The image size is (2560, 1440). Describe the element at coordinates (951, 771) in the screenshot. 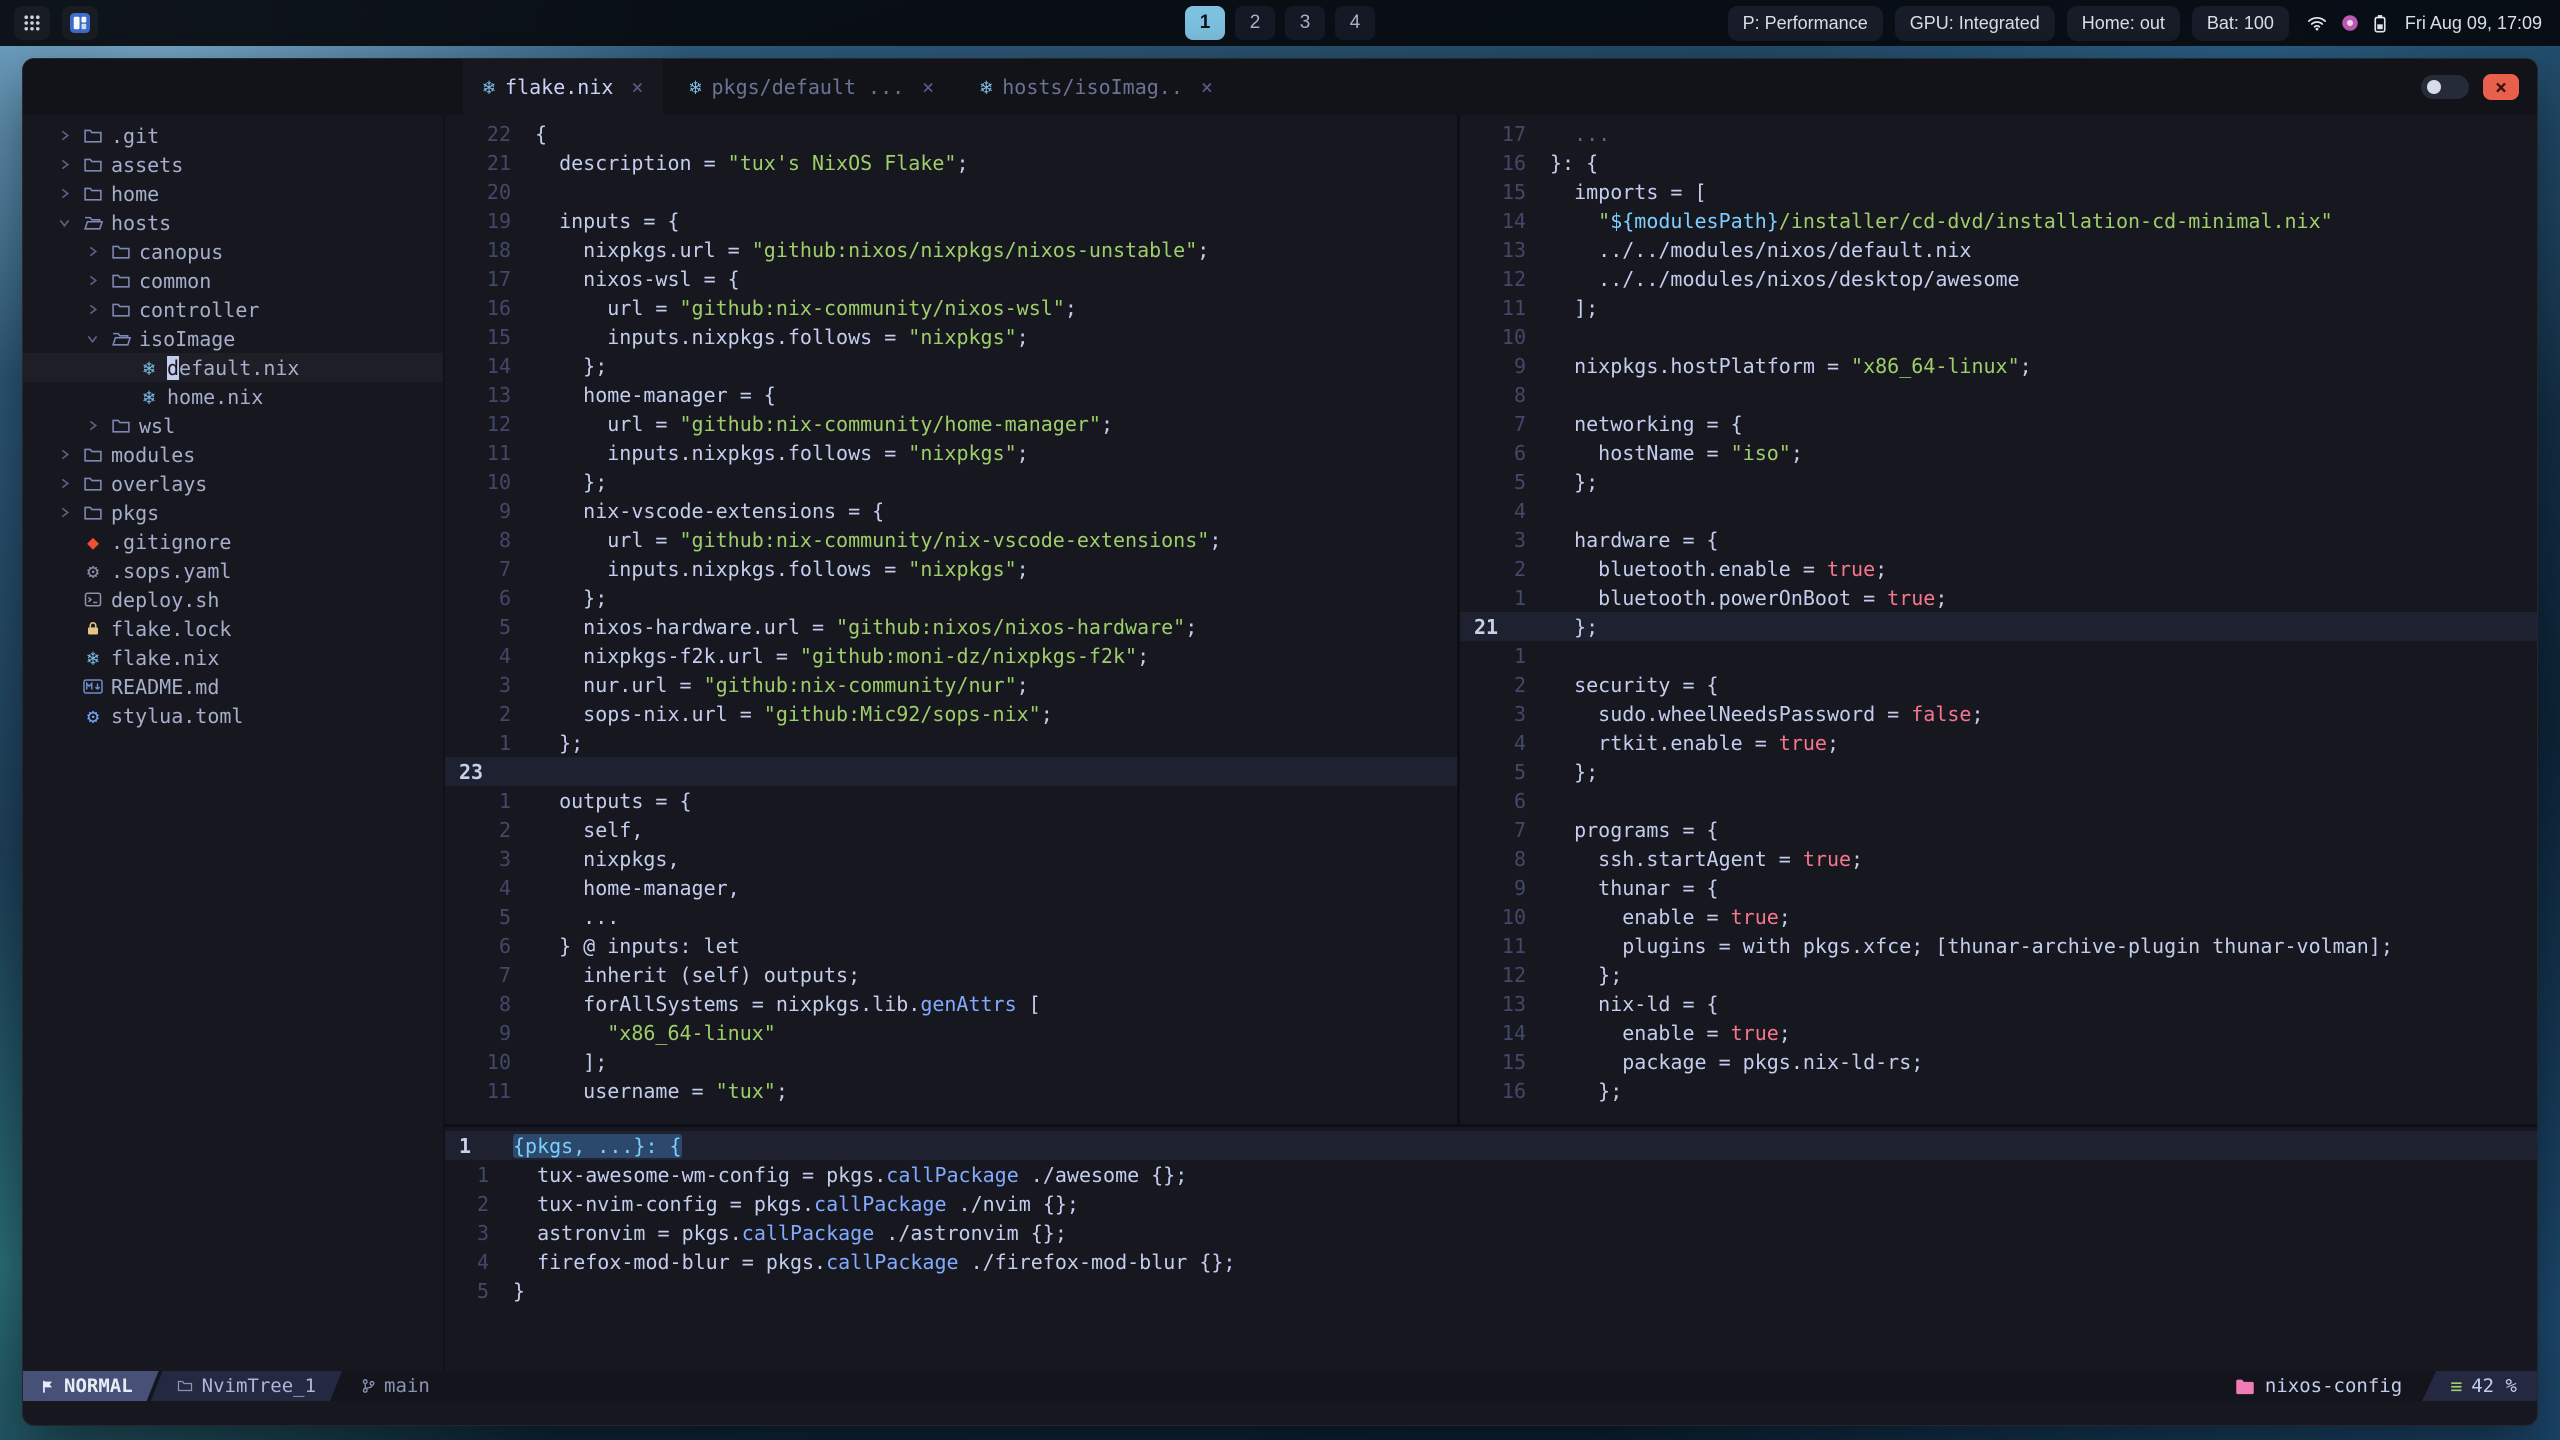

I see `code-line: 23` at that location.